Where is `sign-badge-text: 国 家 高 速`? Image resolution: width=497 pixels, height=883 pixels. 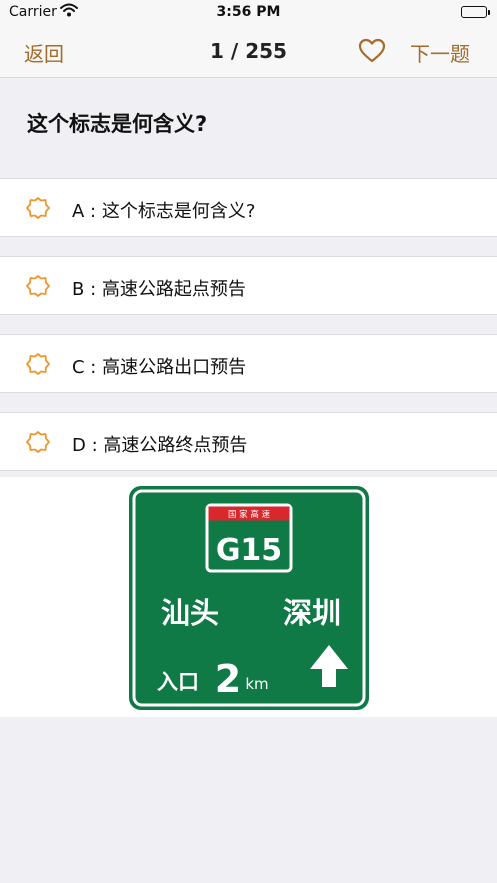
sign-badge-text: 国 家 高 速 is located at coordinates (249, 514).